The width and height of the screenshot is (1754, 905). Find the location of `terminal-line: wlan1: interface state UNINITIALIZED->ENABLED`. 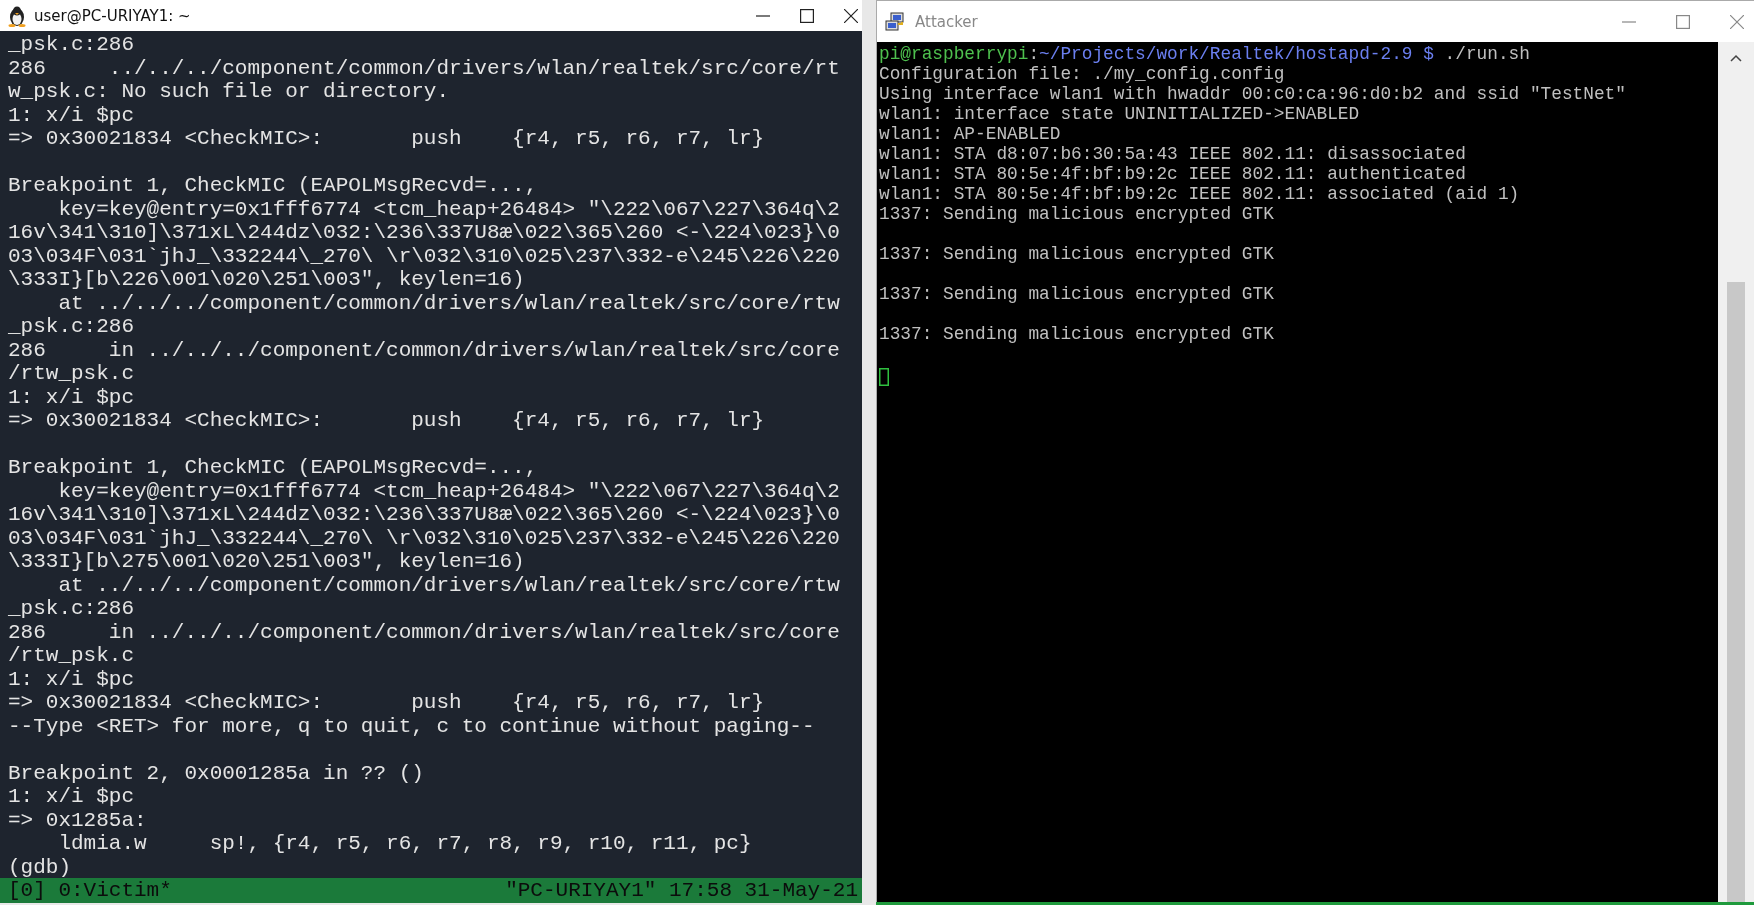

terminal-line: wlan1: interface state UNINITIALIZED->ENABLED is located at coordinates (1119, 114).